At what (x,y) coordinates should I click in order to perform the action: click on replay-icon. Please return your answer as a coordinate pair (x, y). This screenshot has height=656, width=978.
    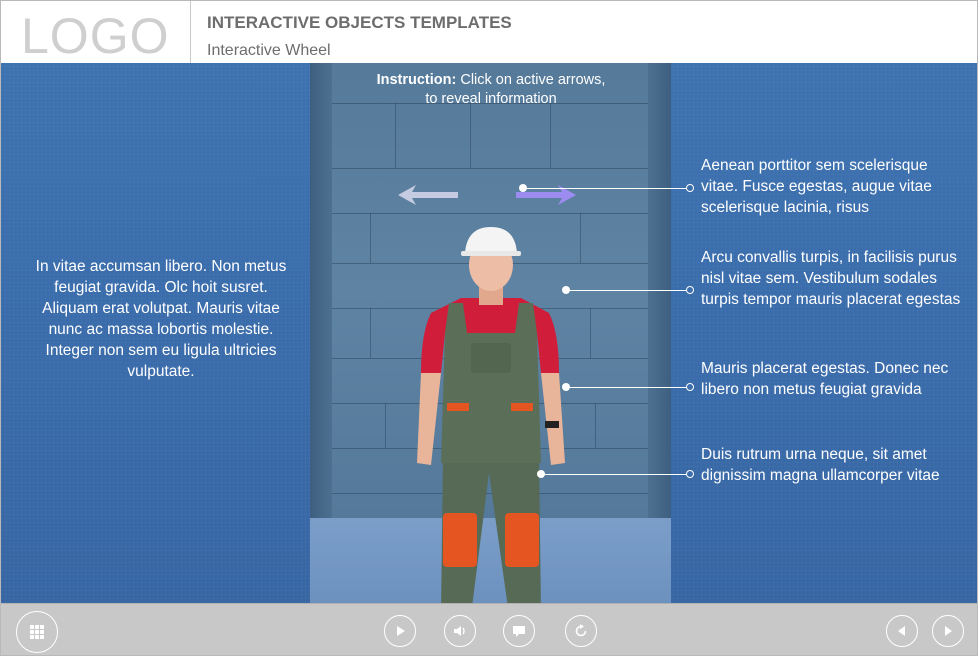
    Looking at the image, I should click on (581, 630).